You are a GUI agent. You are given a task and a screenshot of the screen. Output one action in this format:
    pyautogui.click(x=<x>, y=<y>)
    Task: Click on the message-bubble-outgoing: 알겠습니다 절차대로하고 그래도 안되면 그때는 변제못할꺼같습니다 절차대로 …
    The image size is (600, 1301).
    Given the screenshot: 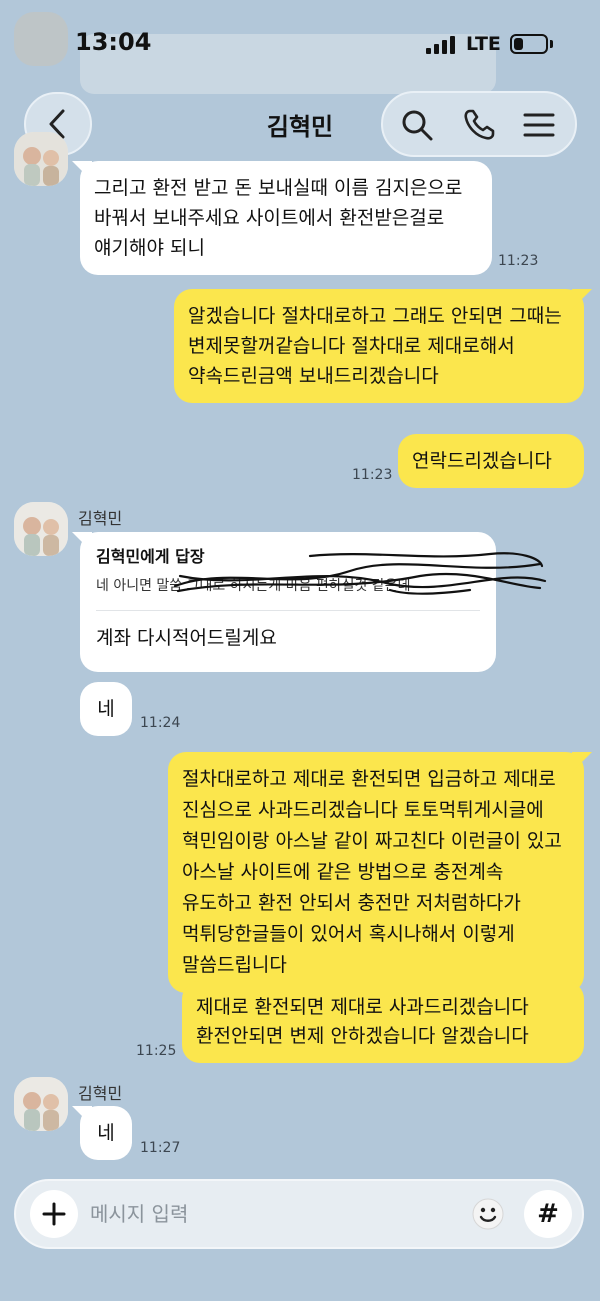 What is the action you would take?
    pyautogui.click(x=379, y=346)
    